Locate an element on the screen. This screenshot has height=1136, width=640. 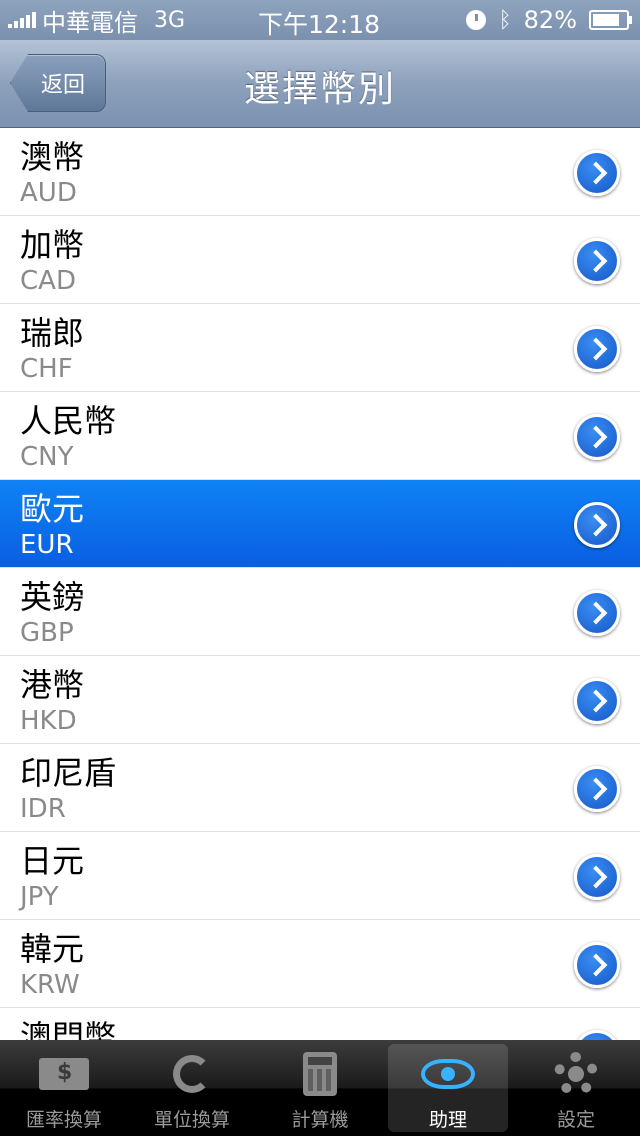
currency-row-gbp: 英鎊 GBP is located at coordinates (320, 612).